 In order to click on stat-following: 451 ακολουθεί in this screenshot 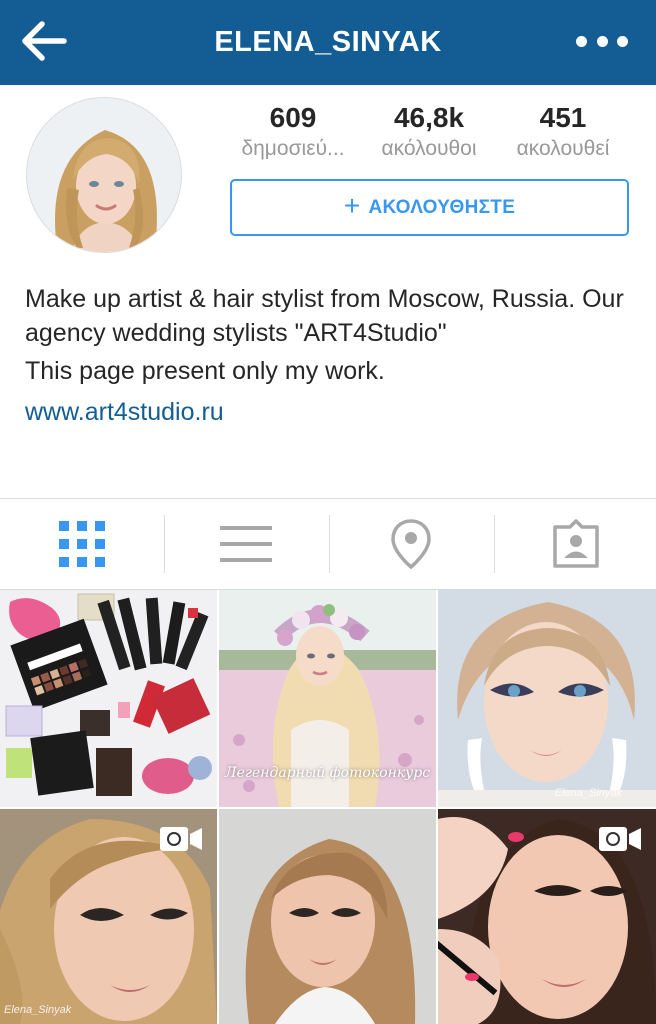, I will do `click(563, 131)`.